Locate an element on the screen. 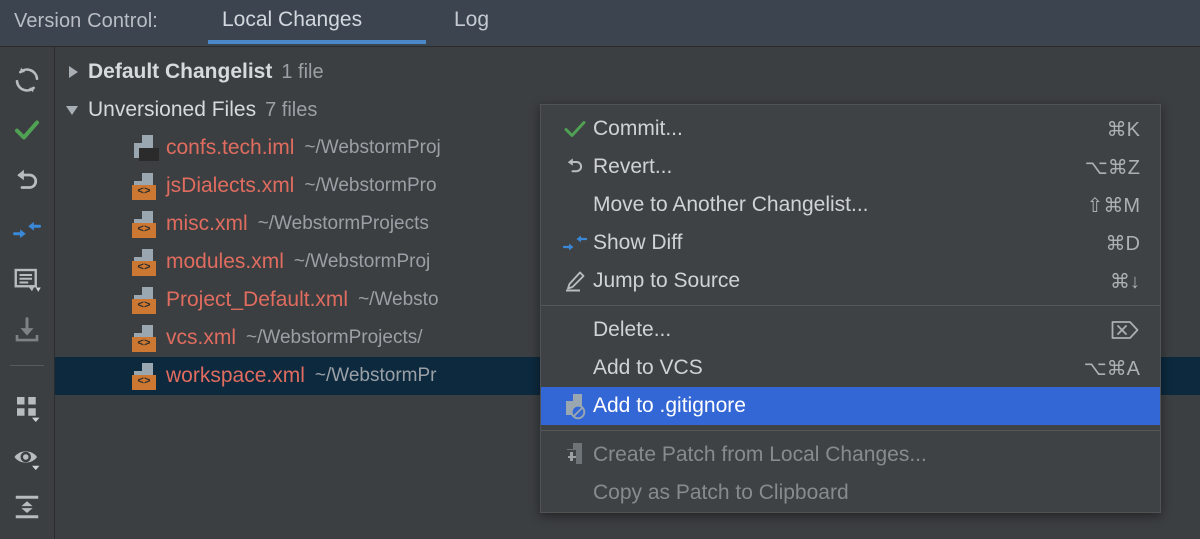  menu-item-shortcut: ⌥⌘Z is located at coordinates (1112, 167).